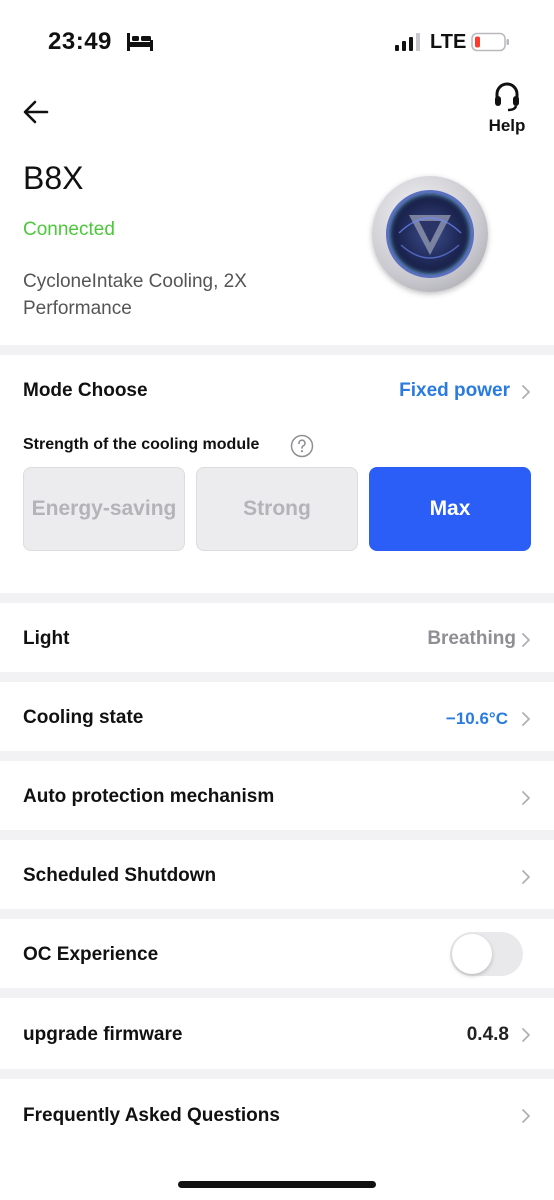  I want to click on strength-label: Strength of the cooling module, so click(141, 444).